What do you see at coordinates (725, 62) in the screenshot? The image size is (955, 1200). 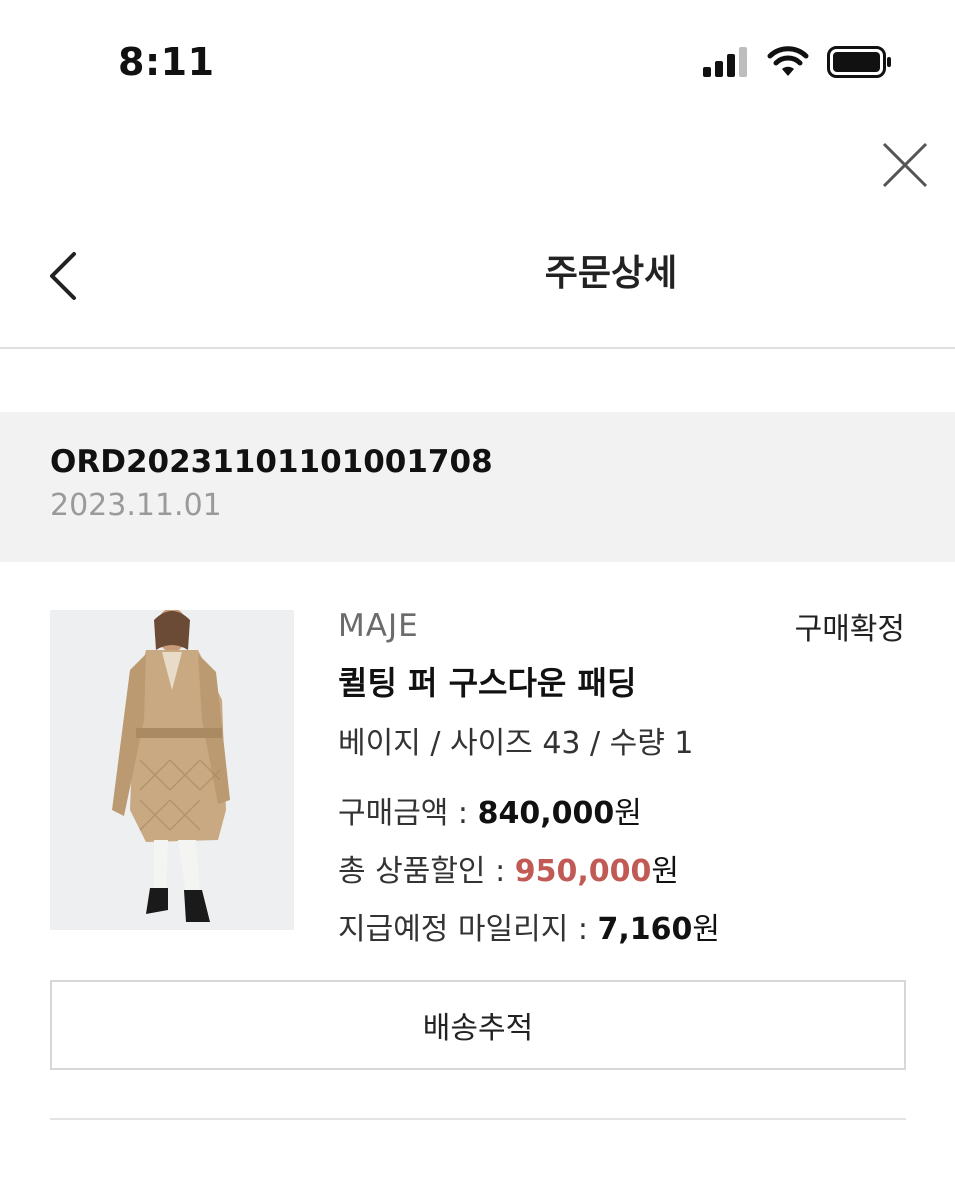 I see `signal-icon` at bounding box center [725, 62].